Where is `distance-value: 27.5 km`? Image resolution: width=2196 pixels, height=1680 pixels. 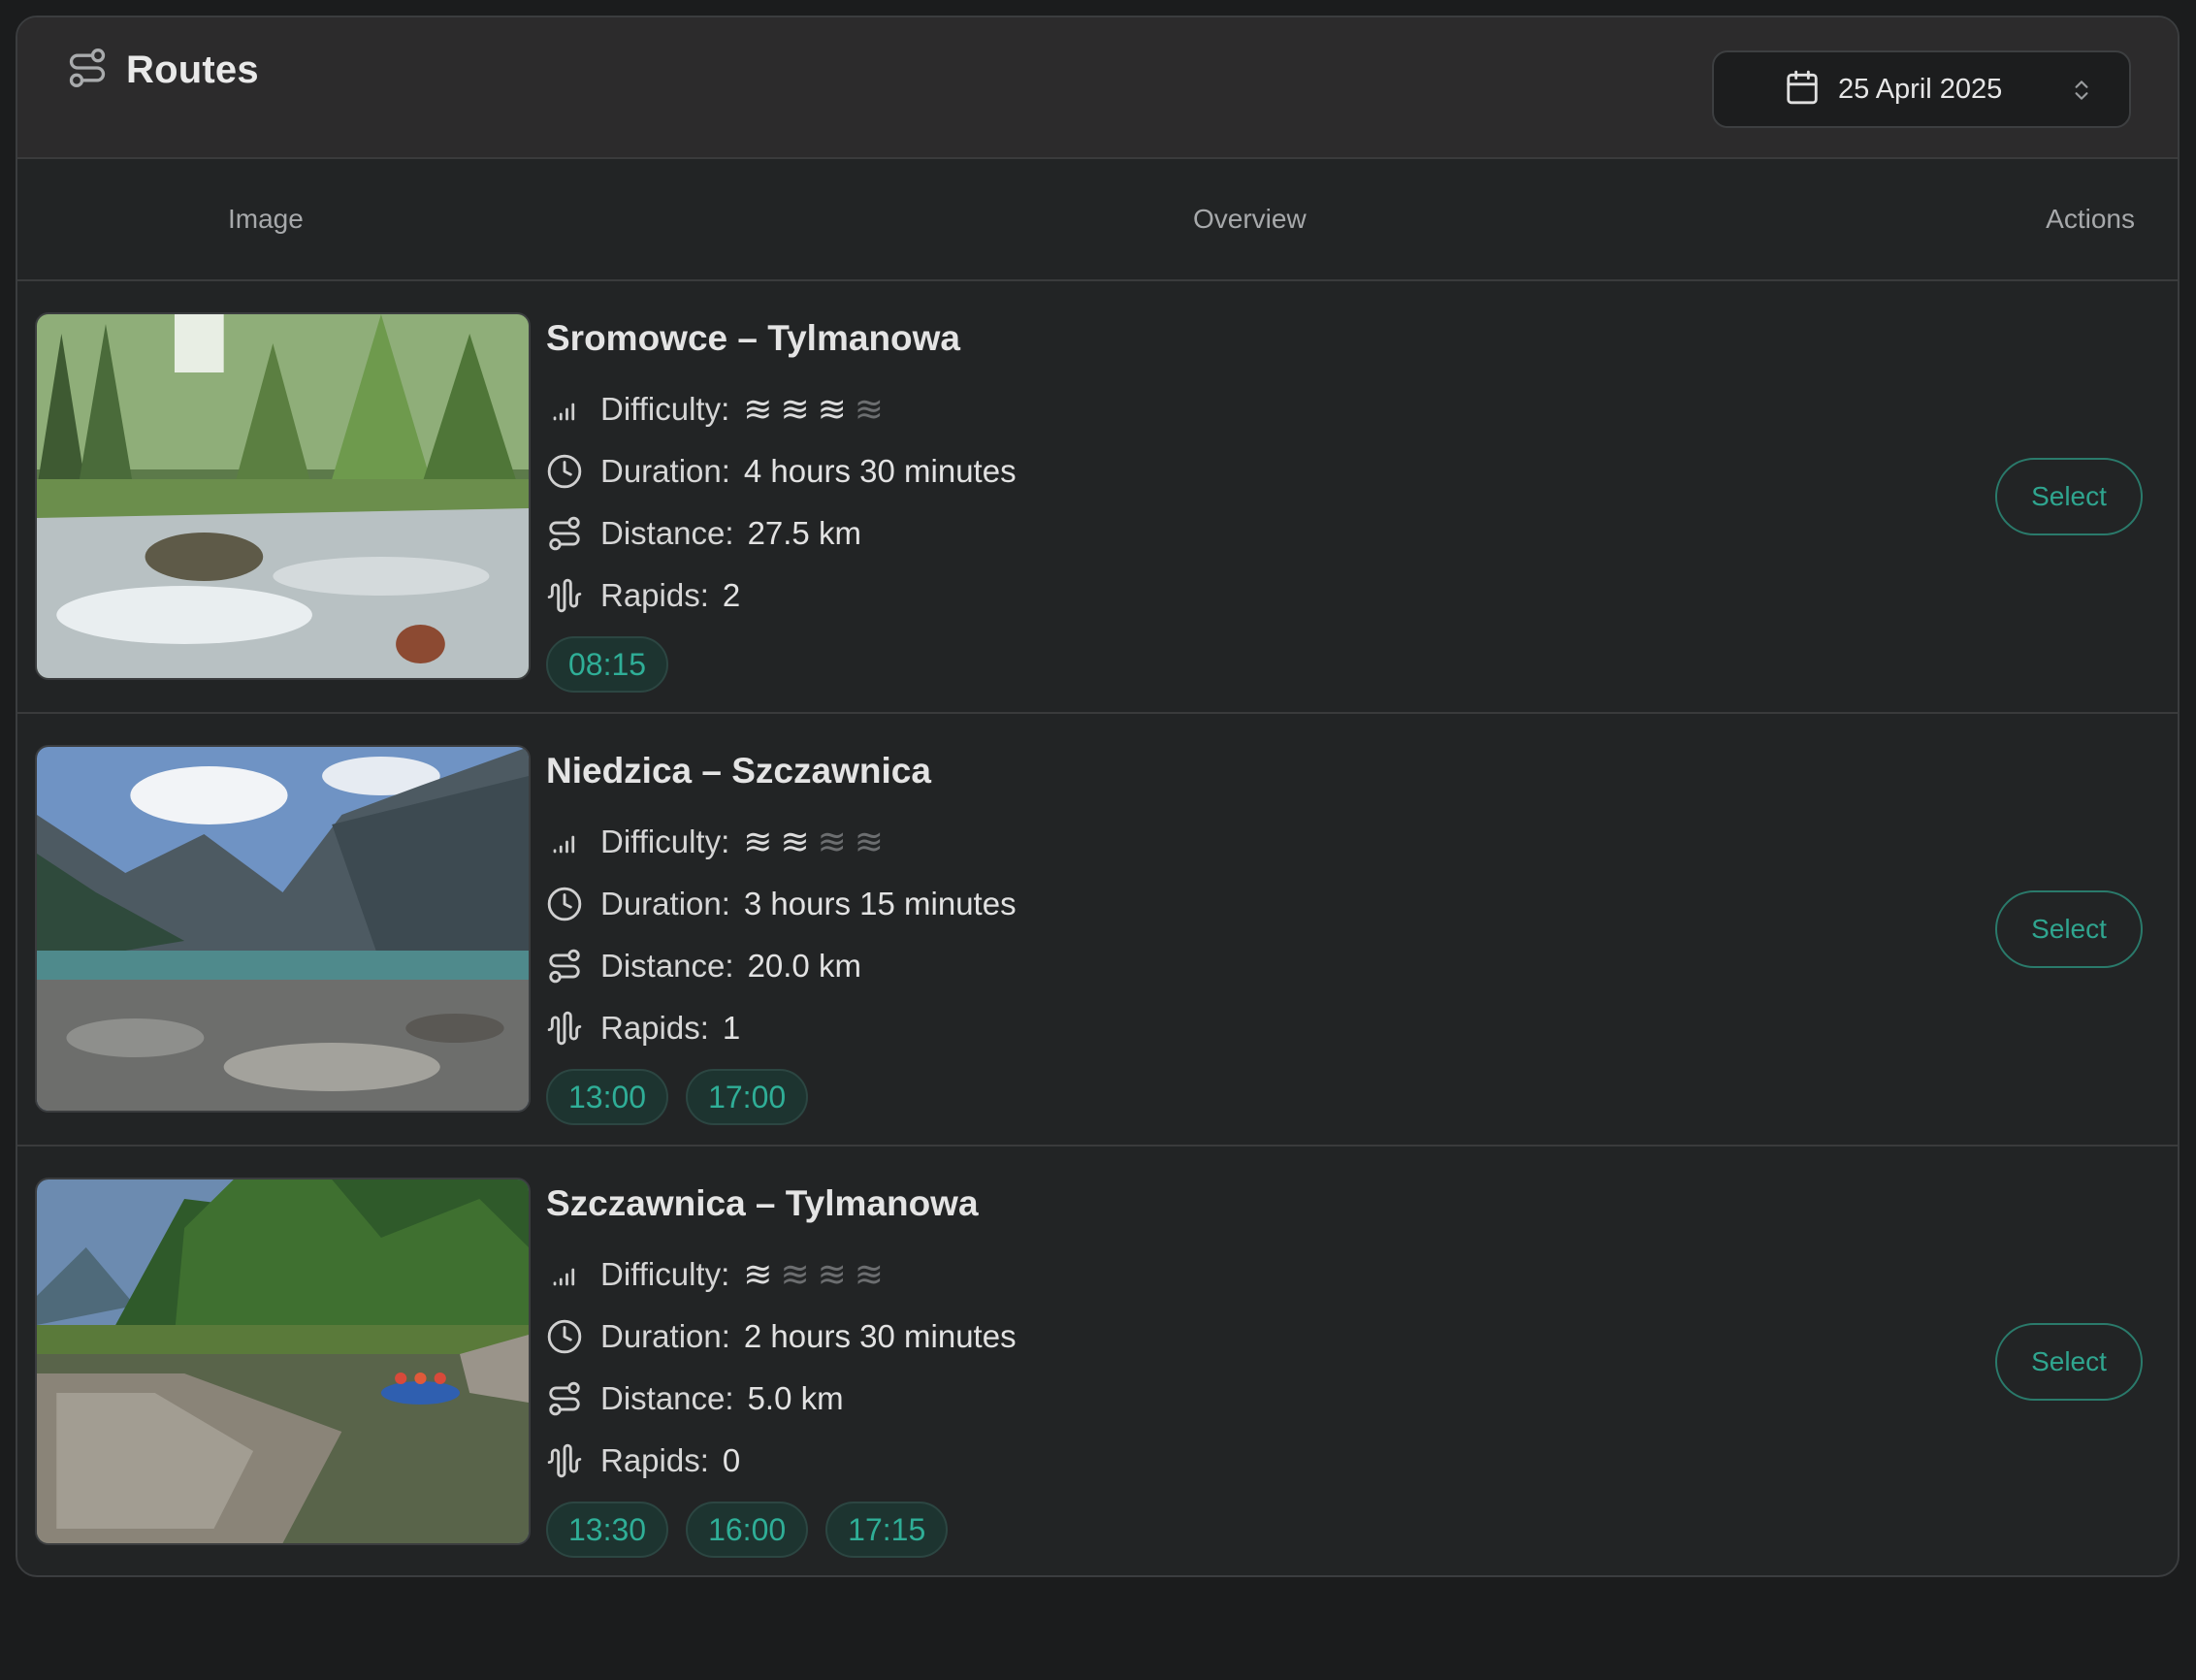 distance-value: 27.5 km is located at coordinates (804, 533).